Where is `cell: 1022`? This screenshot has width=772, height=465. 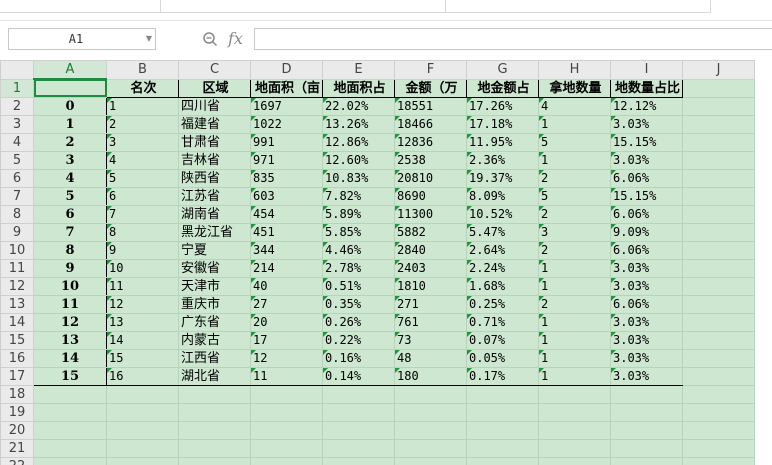
cell: 1022 is located at coordinates (286, 124).